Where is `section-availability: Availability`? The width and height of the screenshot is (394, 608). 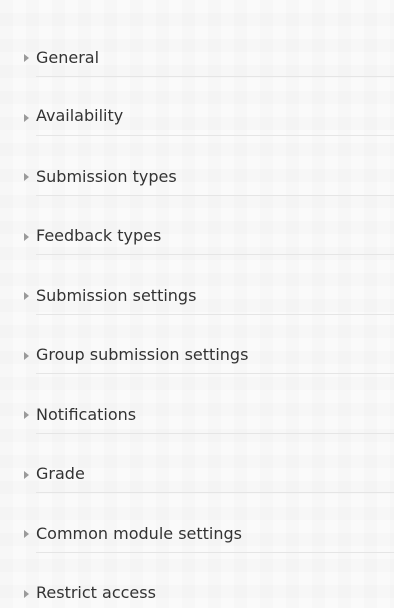 section-availability: Availability is located at coordinates (197, 117).